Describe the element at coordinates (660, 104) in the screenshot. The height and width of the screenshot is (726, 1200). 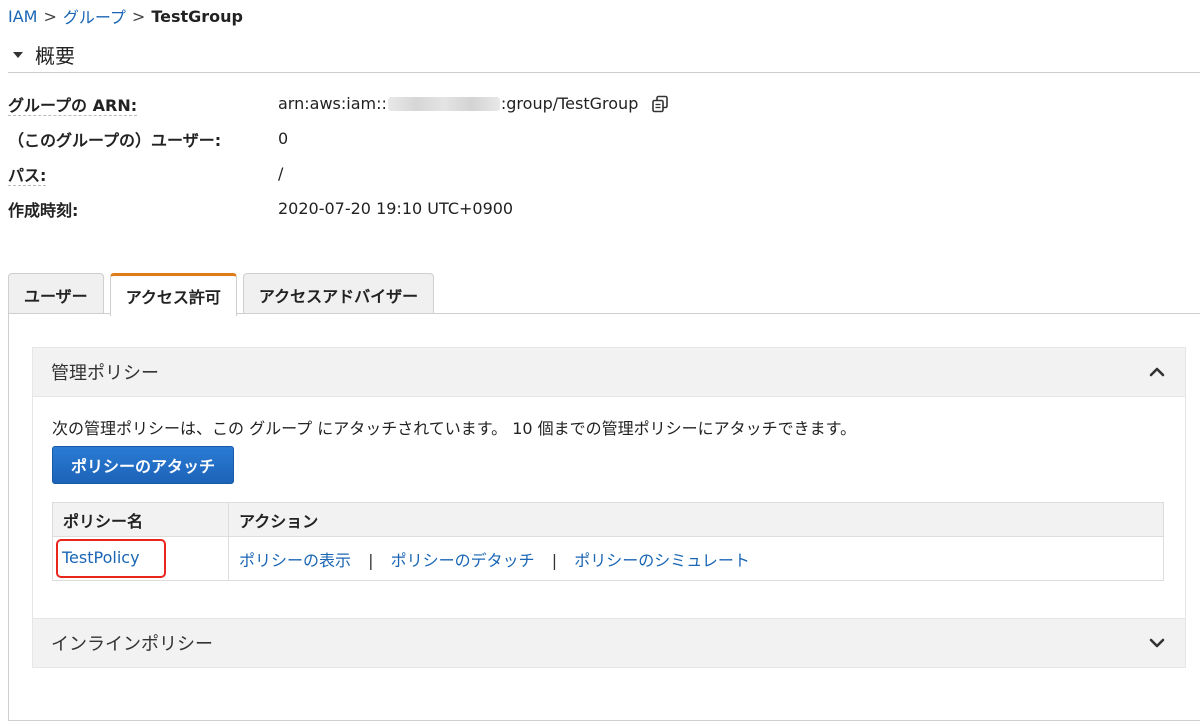
I see `copy-icon` at that location.